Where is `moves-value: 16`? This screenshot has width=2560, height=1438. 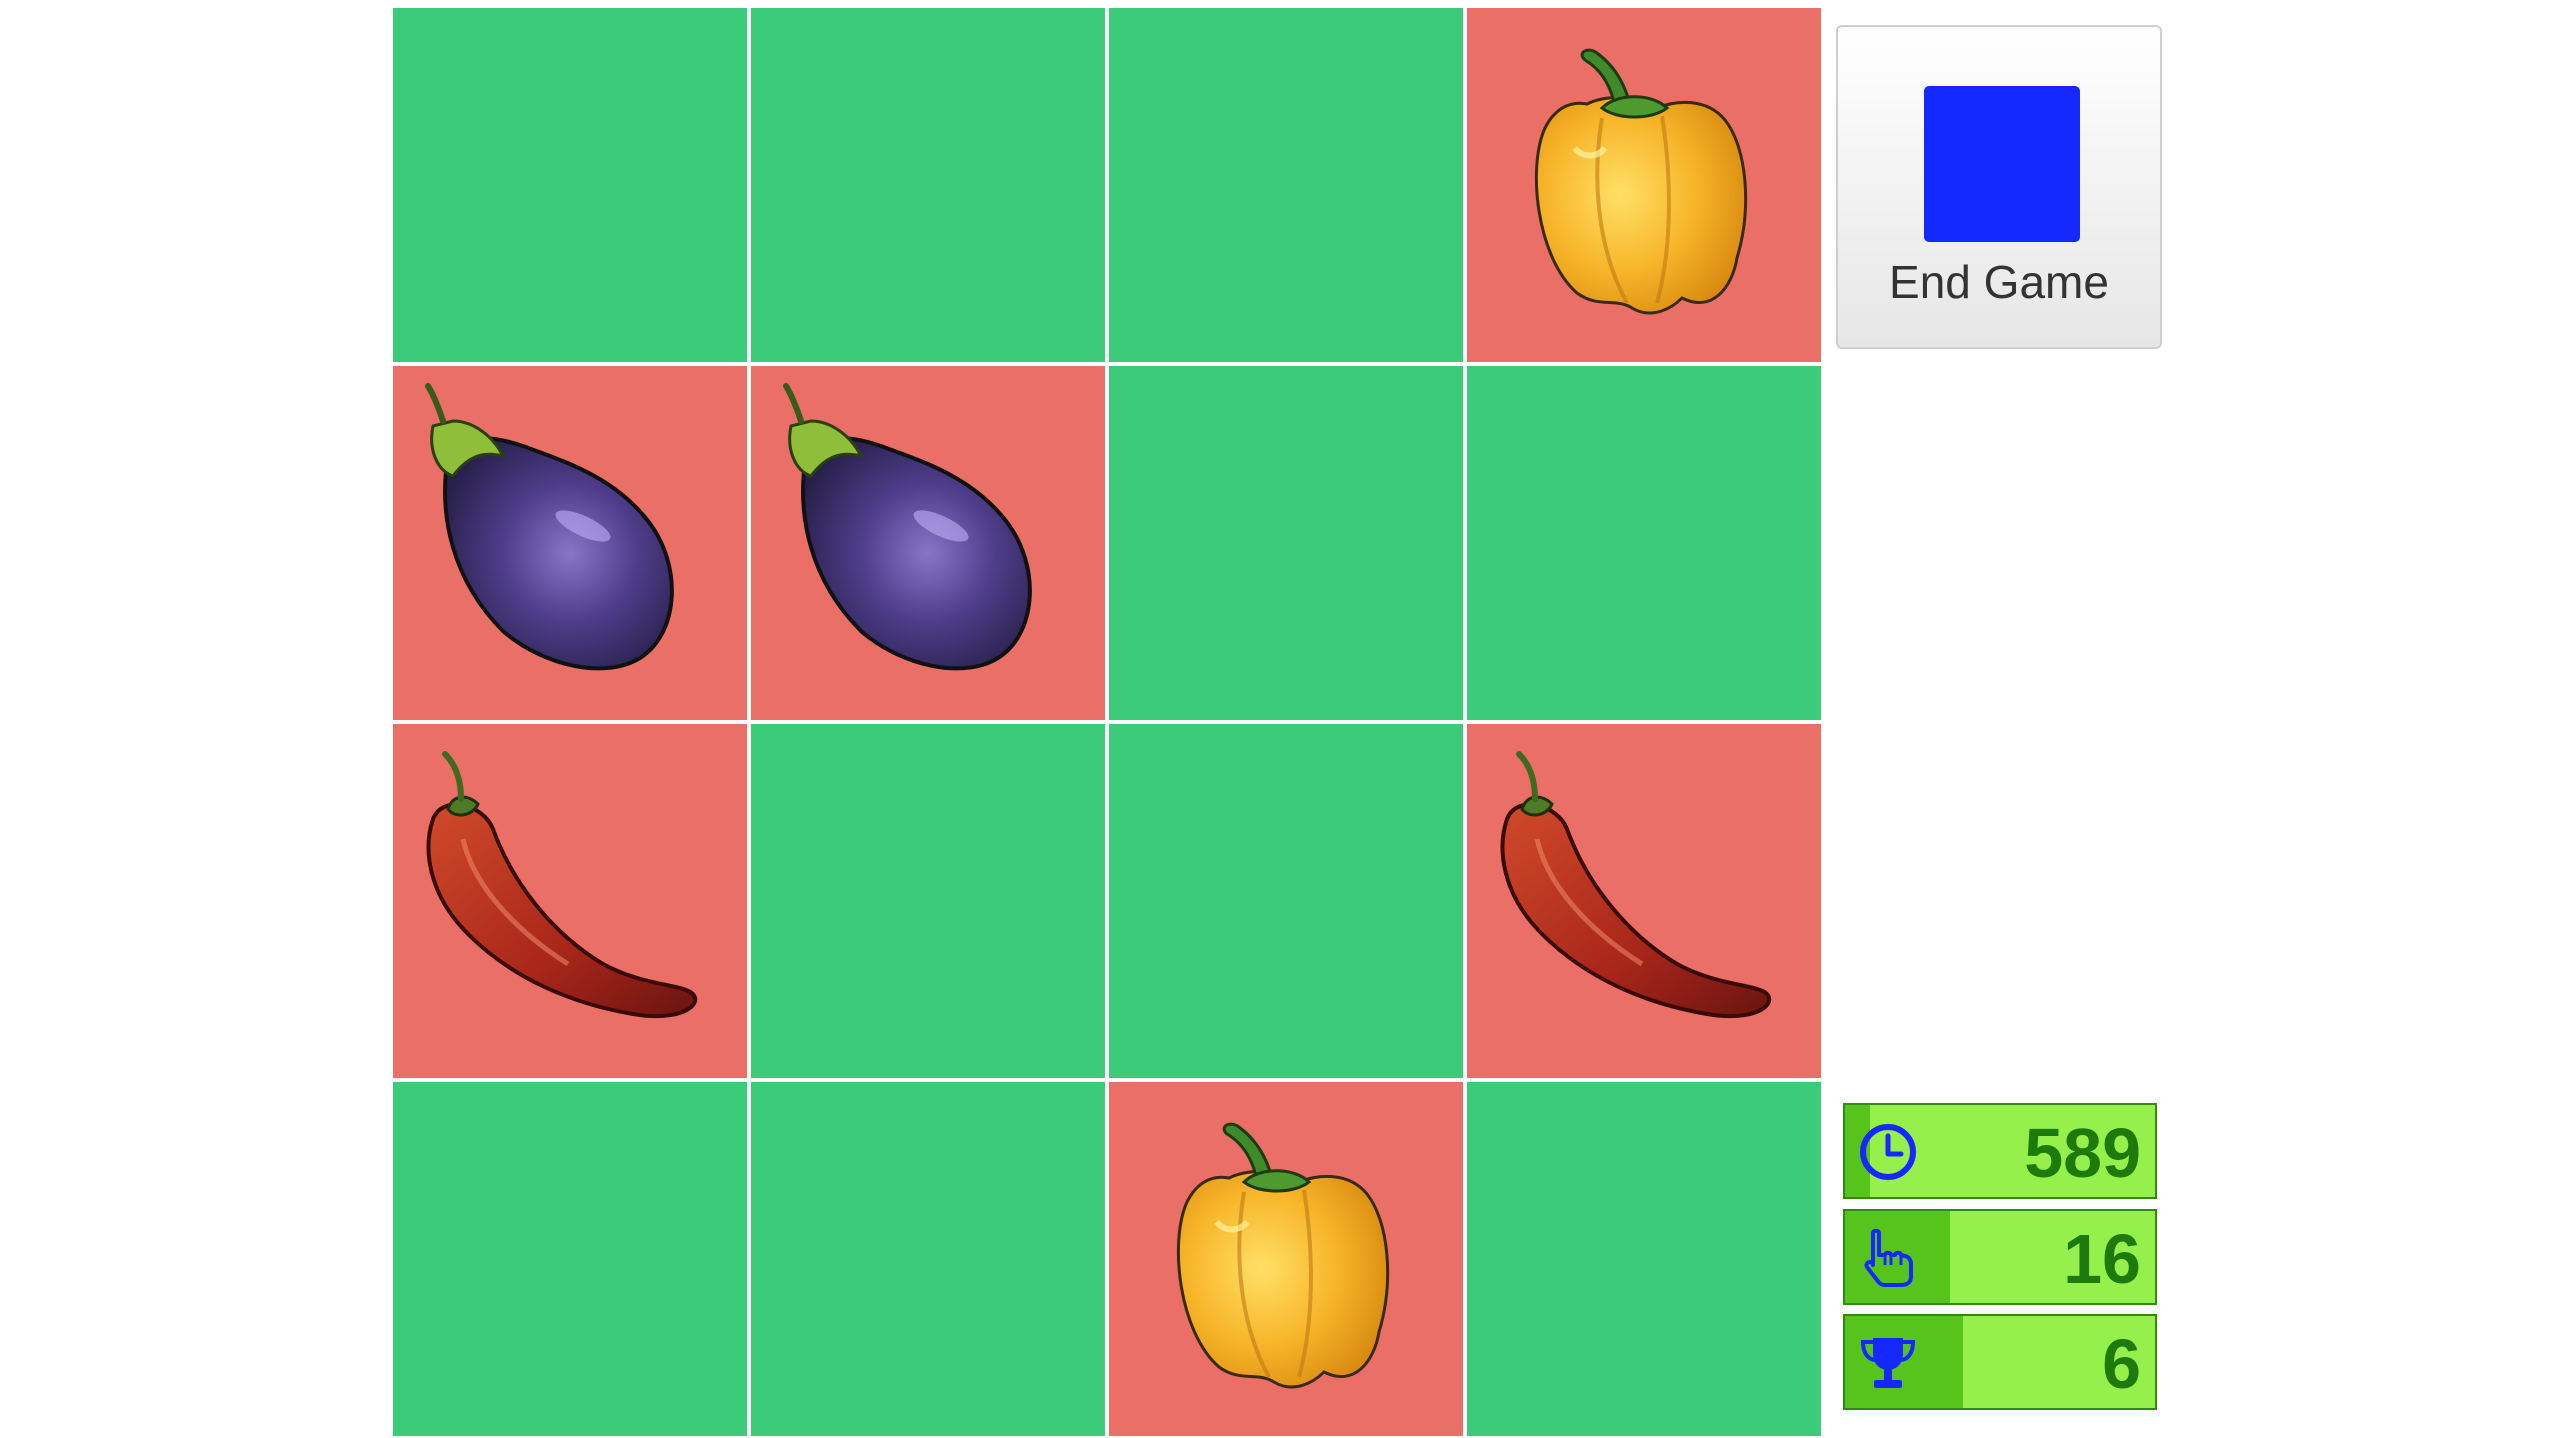
moves-value: 16 is located at coordinates (2102, 1259).